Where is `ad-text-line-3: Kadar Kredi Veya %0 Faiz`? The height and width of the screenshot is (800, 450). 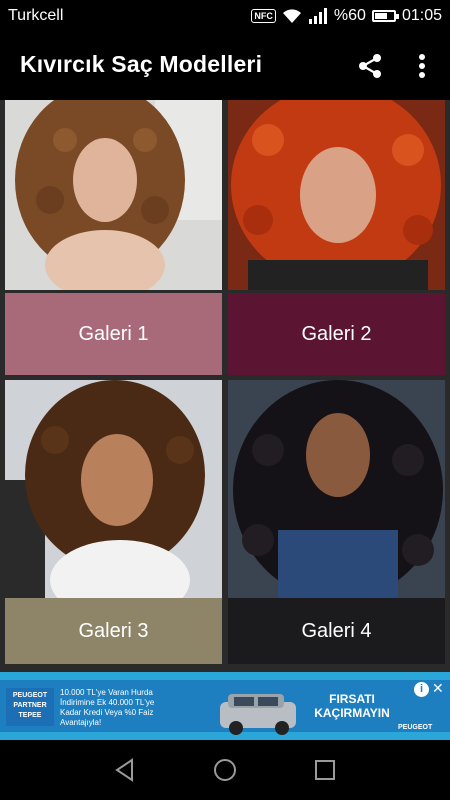
ad-text-line-3: Kadar Kredi Veya %0 Faiz is located at coordinates (107, 712).